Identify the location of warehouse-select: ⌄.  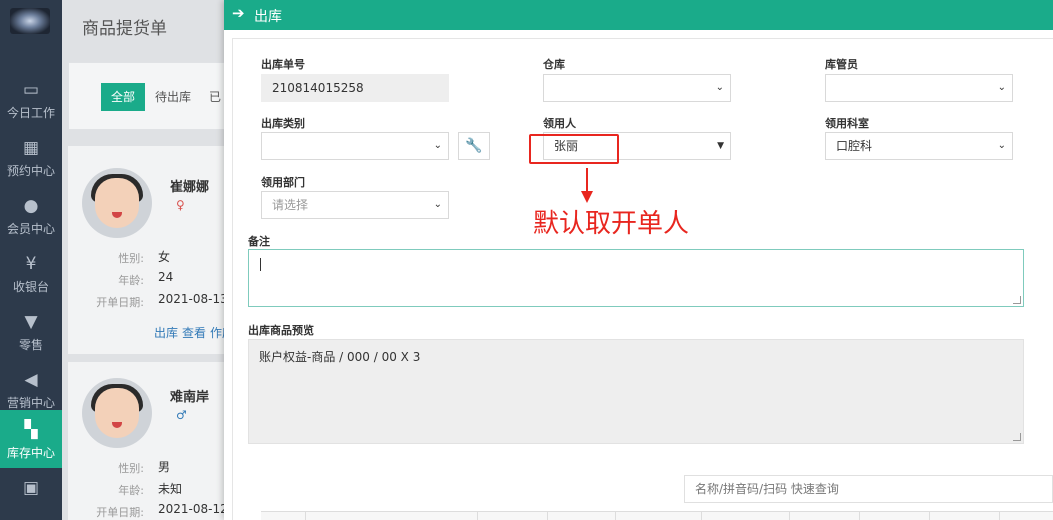
(637, 88).